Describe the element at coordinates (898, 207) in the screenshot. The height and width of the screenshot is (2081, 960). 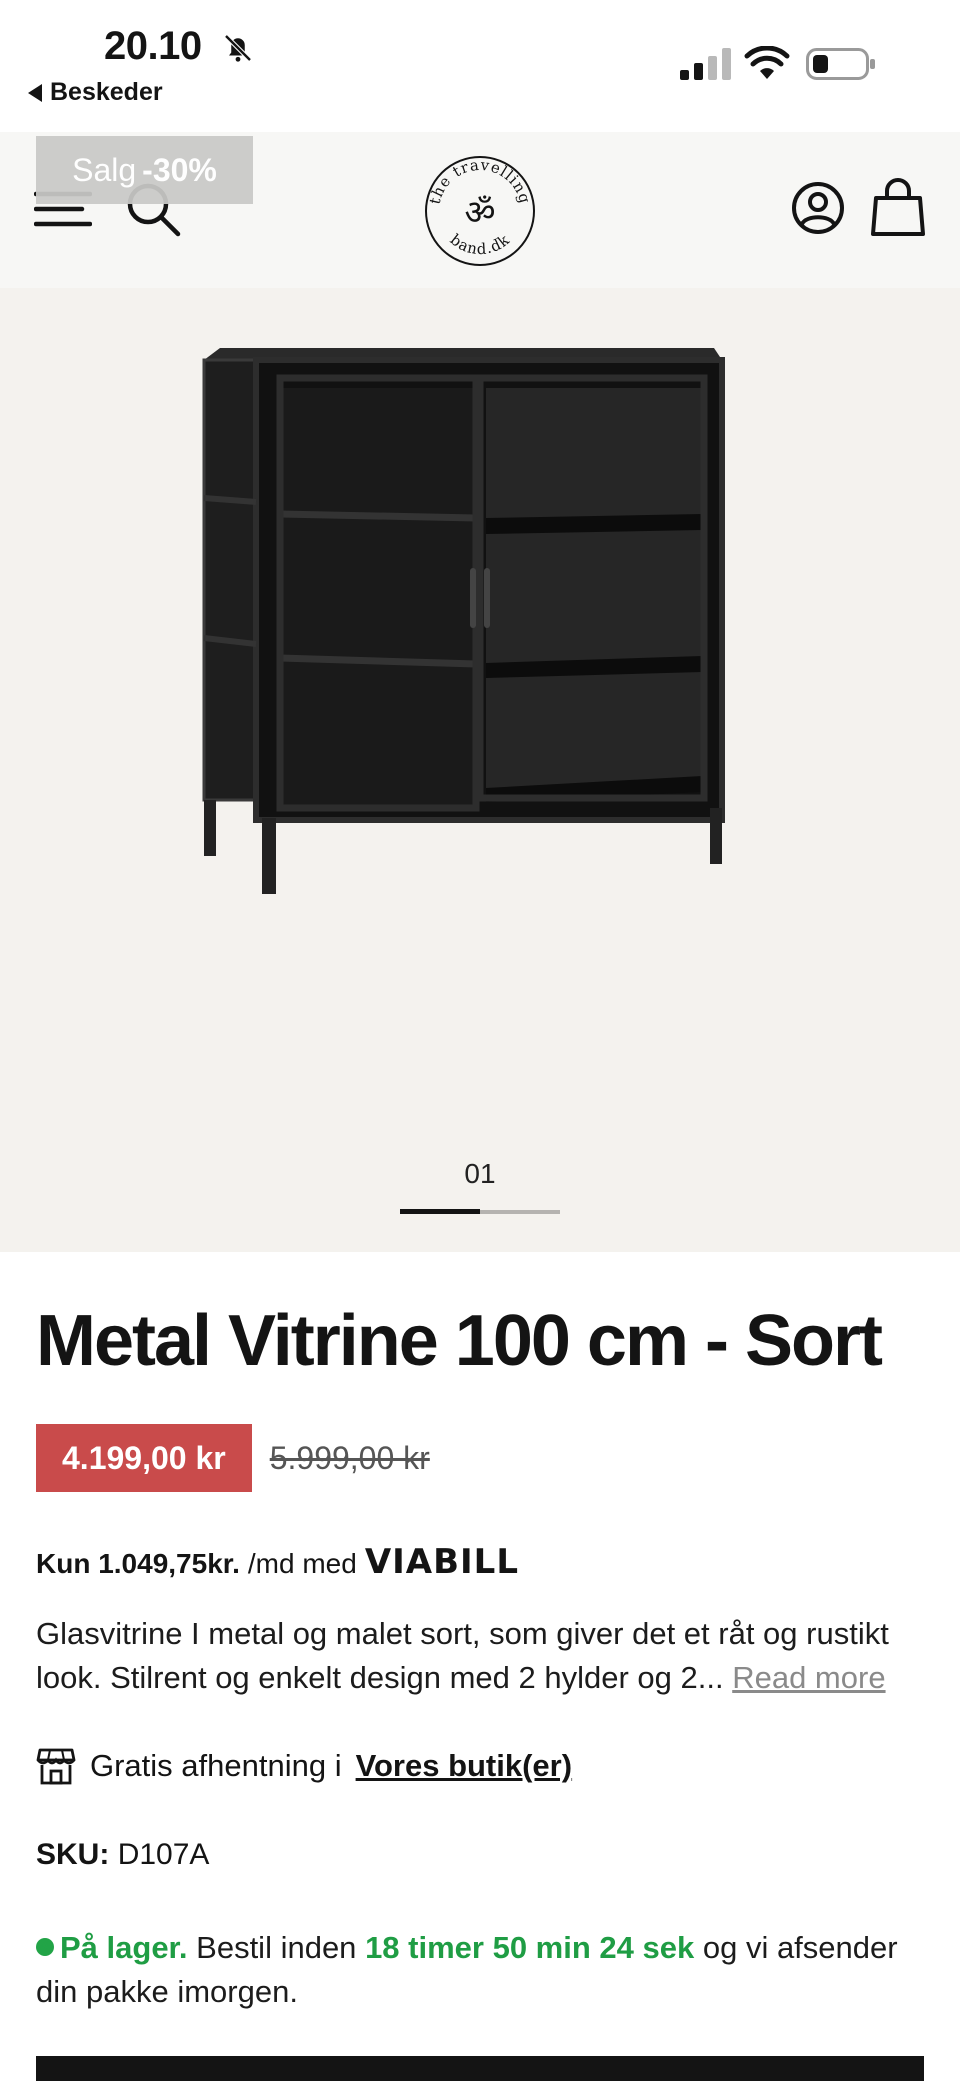
I see `shopping-bag-icon` at that location.